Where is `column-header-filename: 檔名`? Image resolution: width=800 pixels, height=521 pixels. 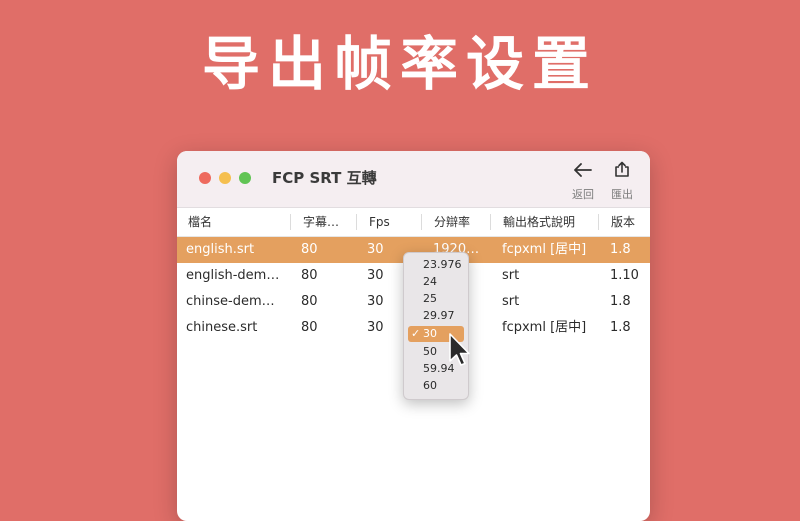
column-header-filename: 檔名 is located at coordinates (235, 222).